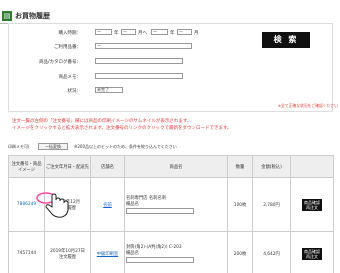  Describe the element at coordinates (307, 105) in the screenshot. I see `search-note: ※全て正確な状況をご確認ください` at that location.